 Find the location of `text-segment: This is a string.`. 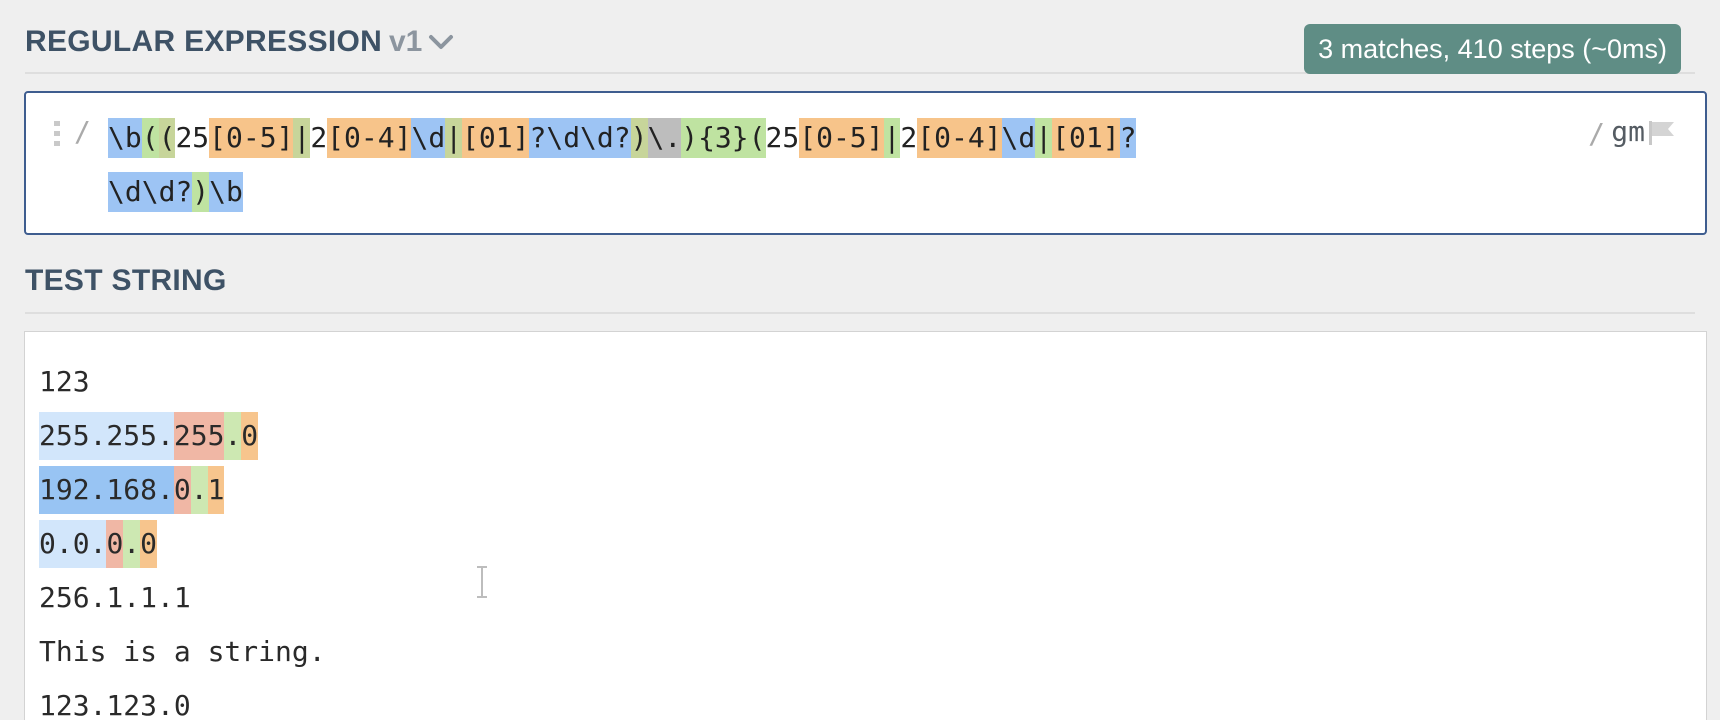

text-segment: This is a string. is located at coordinates (182, 651).